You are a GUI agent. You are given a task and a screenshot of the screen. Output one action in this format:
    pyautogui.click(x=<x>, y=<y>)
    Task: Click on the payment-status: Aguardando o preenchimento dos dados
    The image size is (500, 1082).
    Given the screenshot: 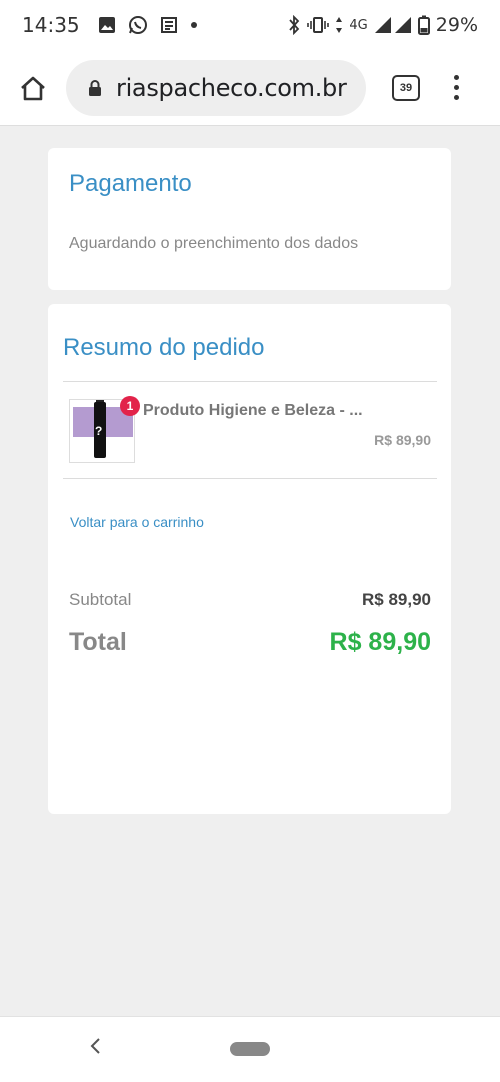 What is the action you would take?
    pyautogui.click(x=214, y=243)
    